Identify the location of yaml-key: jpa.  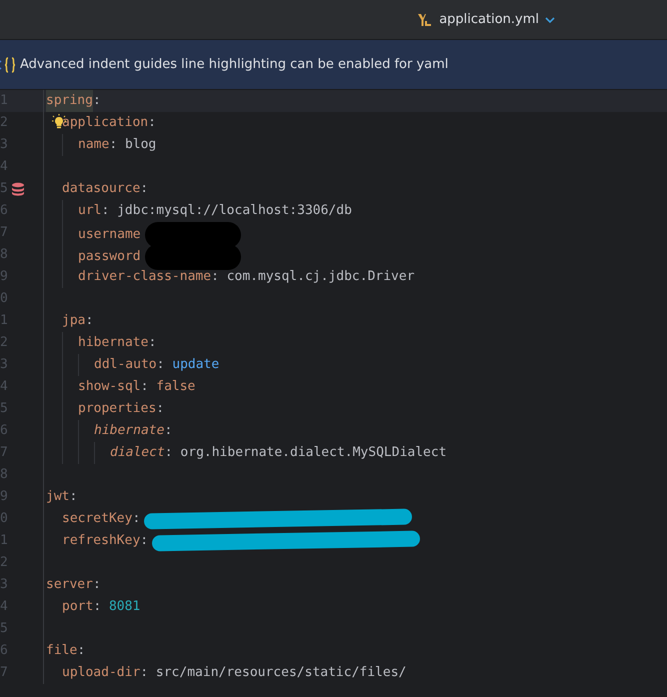
(74, 321).